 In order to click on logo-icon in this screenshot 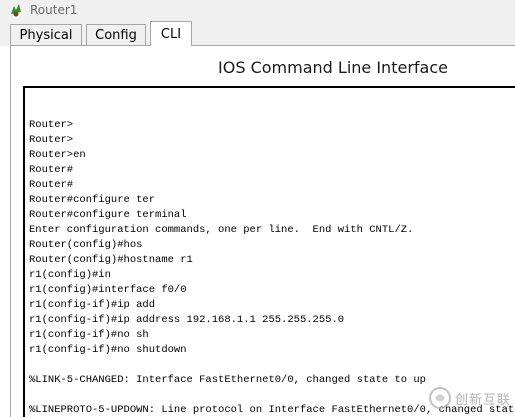, I will do `click(439, 398)`.